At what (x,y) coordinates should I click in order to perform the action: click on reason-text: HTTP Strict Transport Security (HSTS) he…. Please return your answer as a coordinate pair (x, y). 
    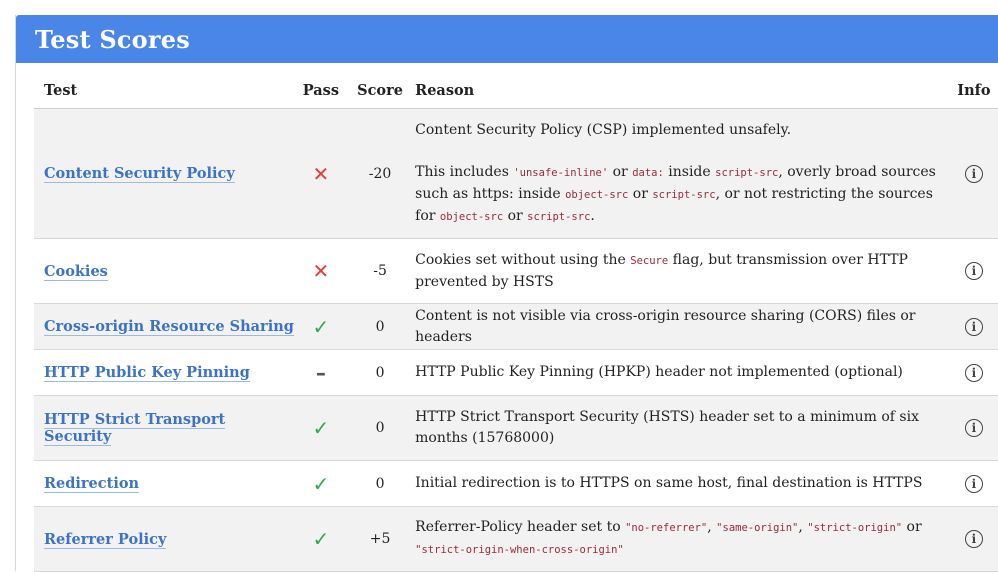
    Looking at the image, I should click on (682, 428).